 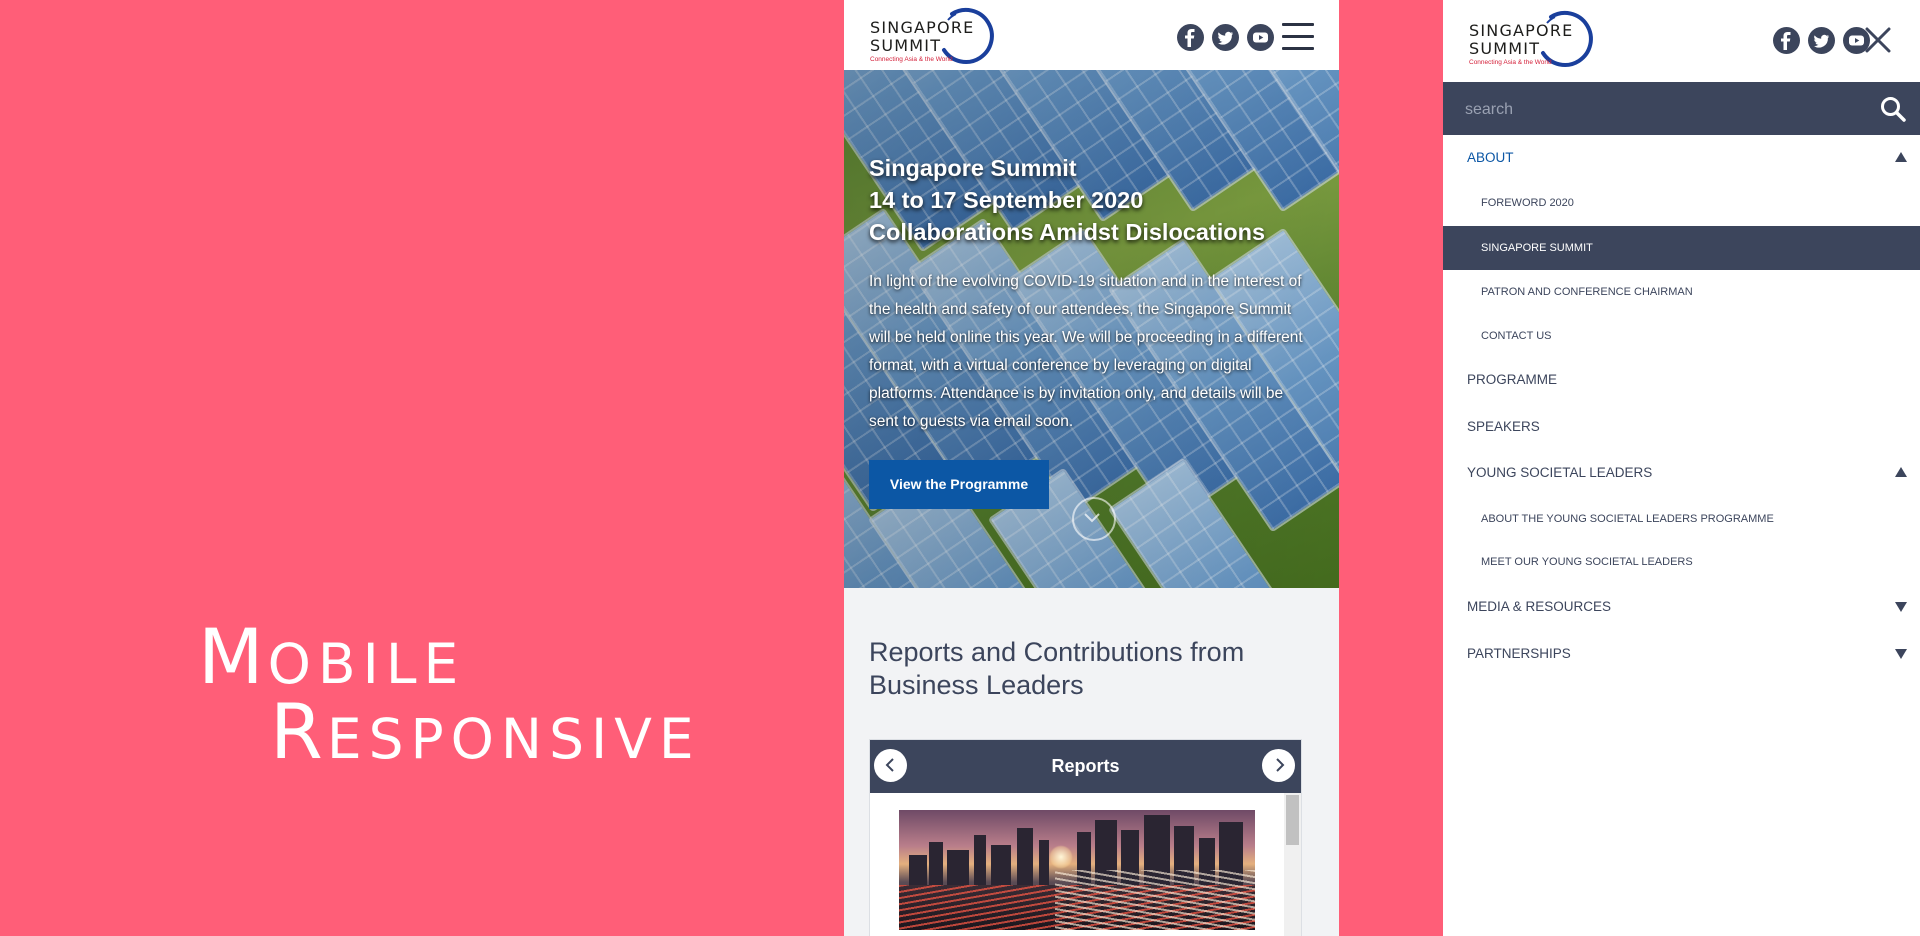 I want to click on carousel-prev-button, so click(x=890, y=765).